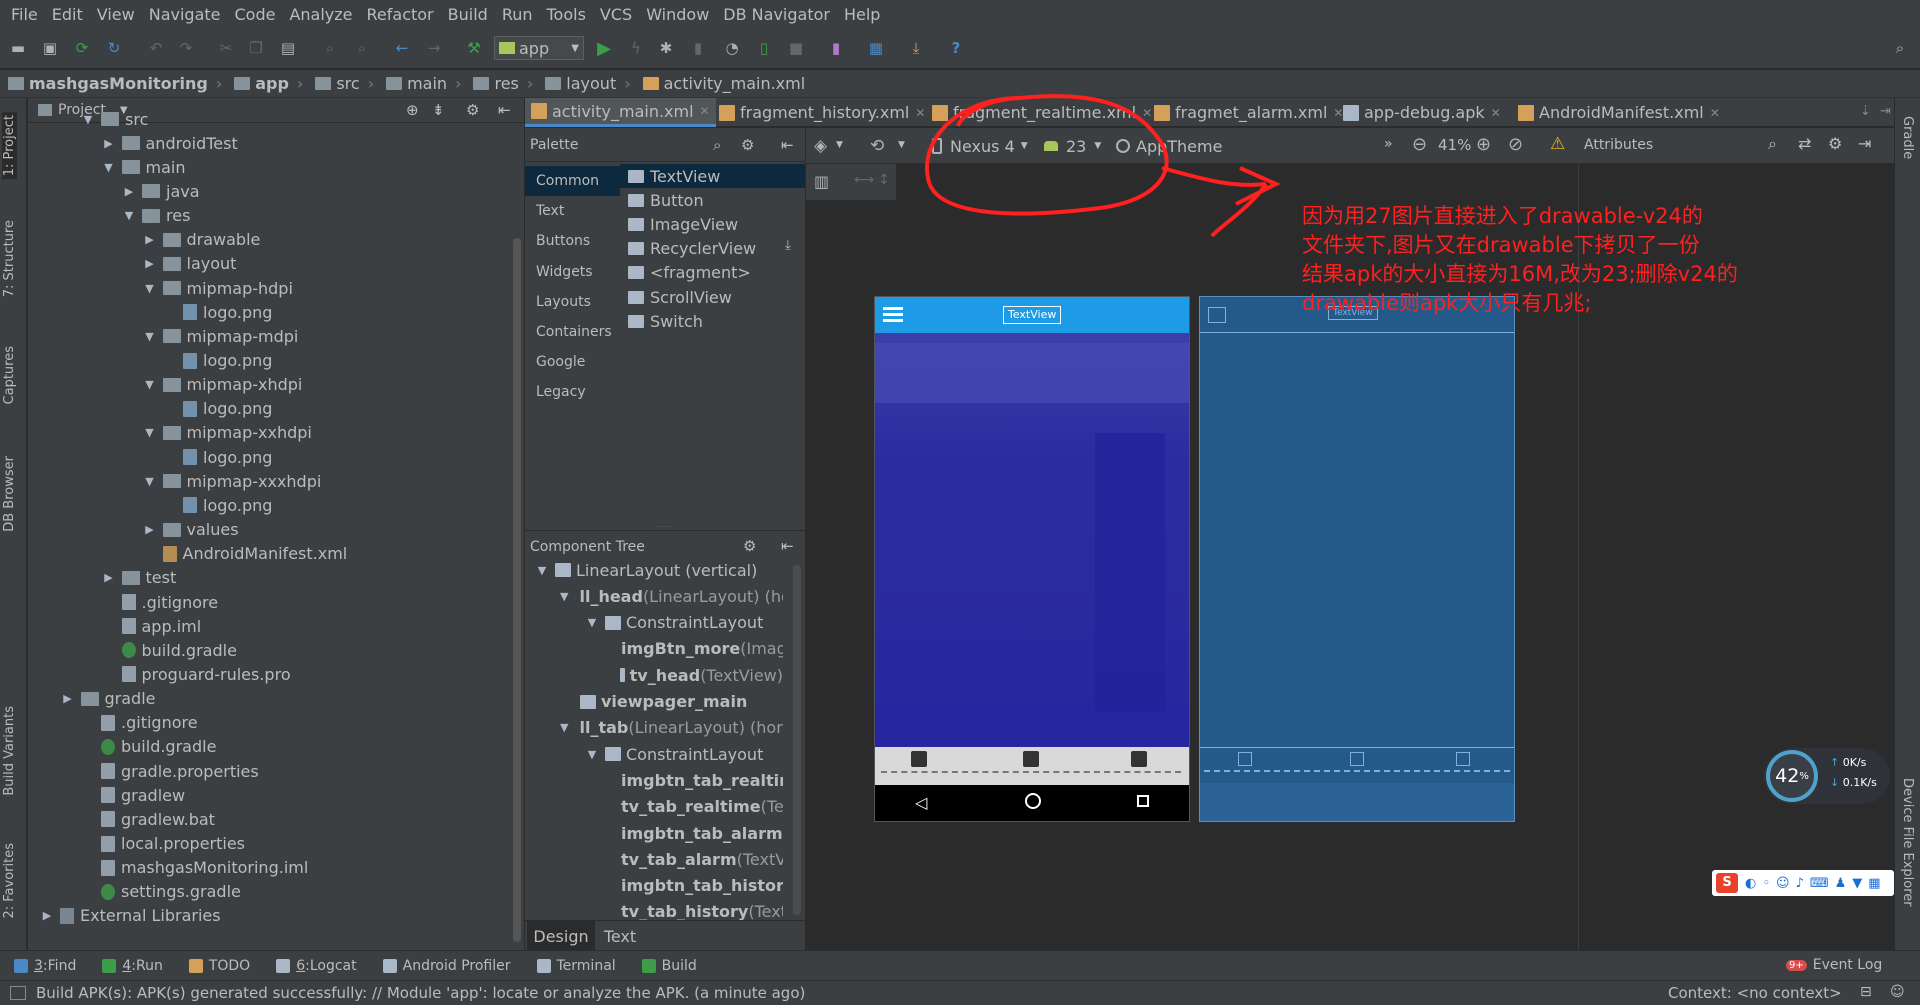 This screenshot has height=1005, width=1920. Describe the element at coordinates (148, 819) in the screenshot. I see `tree-item: gradlew.bat` at that location.